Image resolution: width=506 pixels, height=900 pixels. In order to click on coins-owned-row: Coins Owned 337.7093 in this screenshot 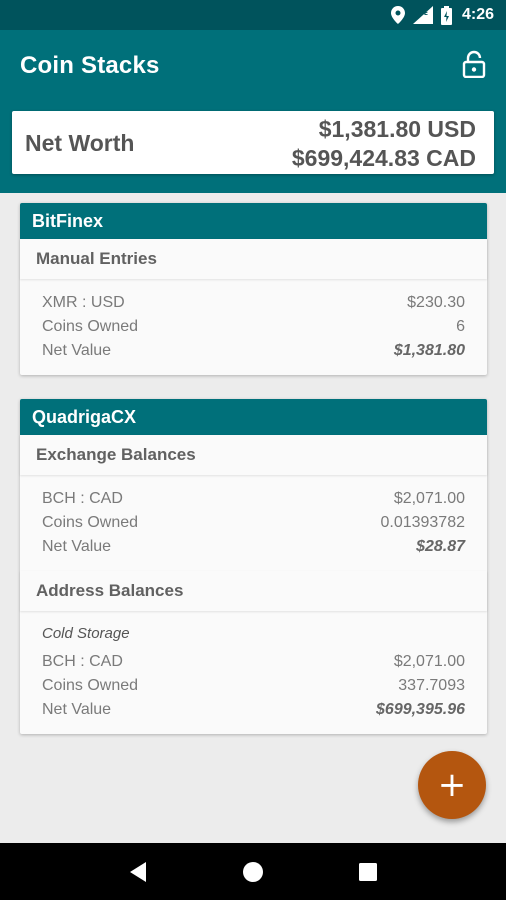, I will do `click(253, 686)`.